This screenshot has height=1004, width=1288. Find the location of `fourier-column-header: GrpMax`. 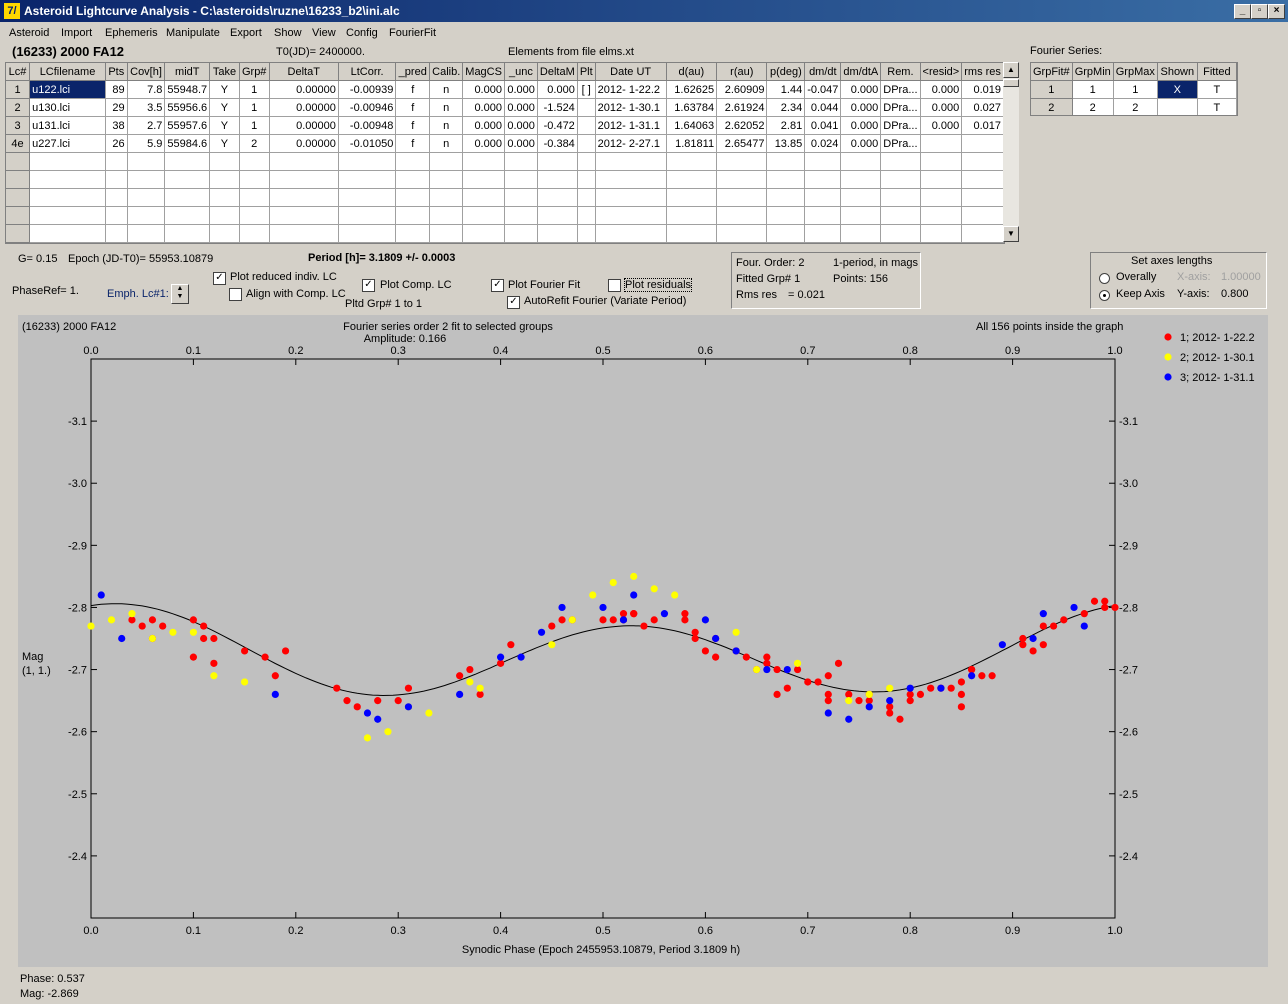

fourier-column-header: GrpMax is located at coordinates (1135, 72).